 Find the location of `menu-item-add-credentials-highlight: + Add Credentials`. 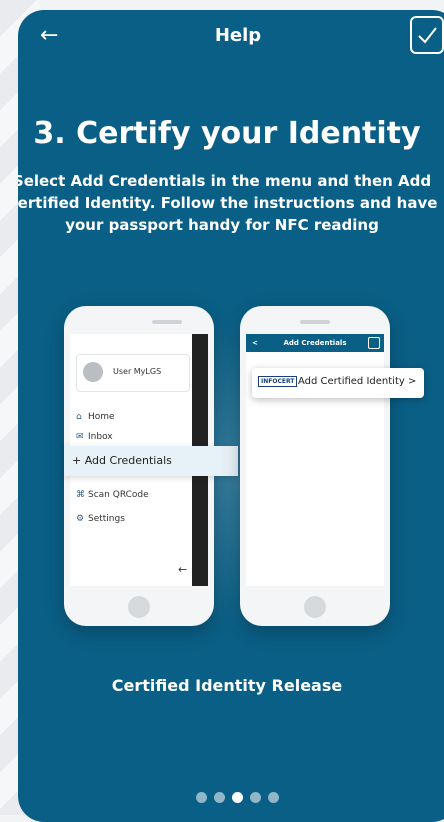

menu-item-add-credentials-highlight: + Add Credentials is located at coordinates (151, 461).